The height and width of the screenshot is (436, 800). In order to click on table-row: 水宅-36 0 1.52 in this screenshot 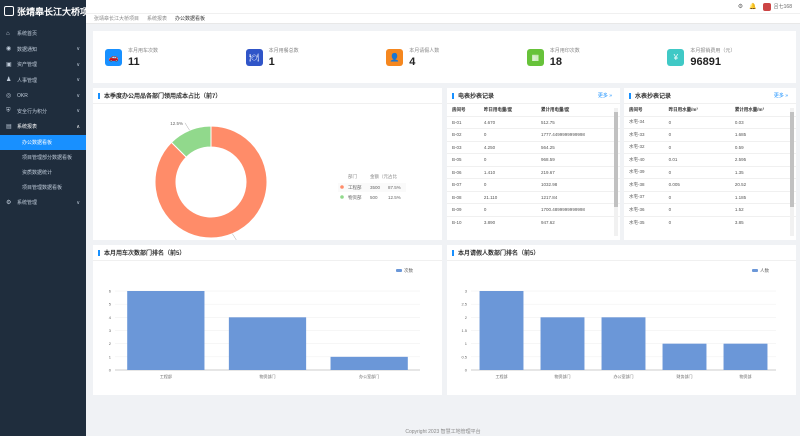, I will do `click(710, 209)`.